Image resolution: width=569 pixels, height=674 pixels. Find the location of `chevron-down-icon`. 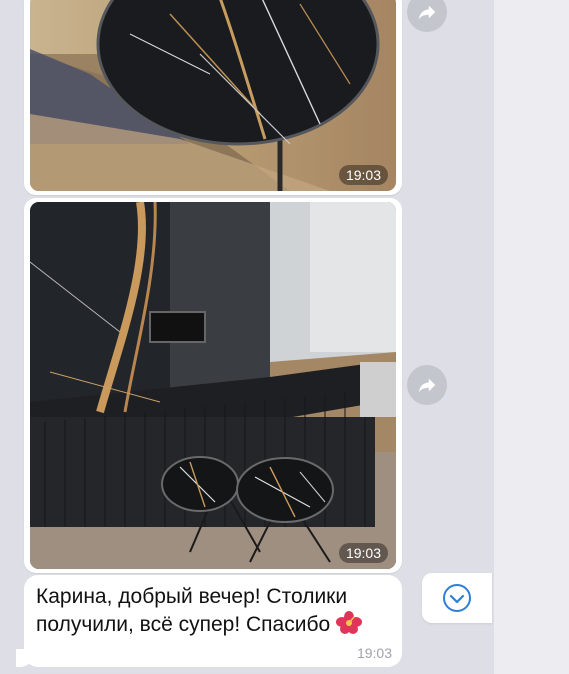

chevron-down-icon is located at coordinates (457, 598).